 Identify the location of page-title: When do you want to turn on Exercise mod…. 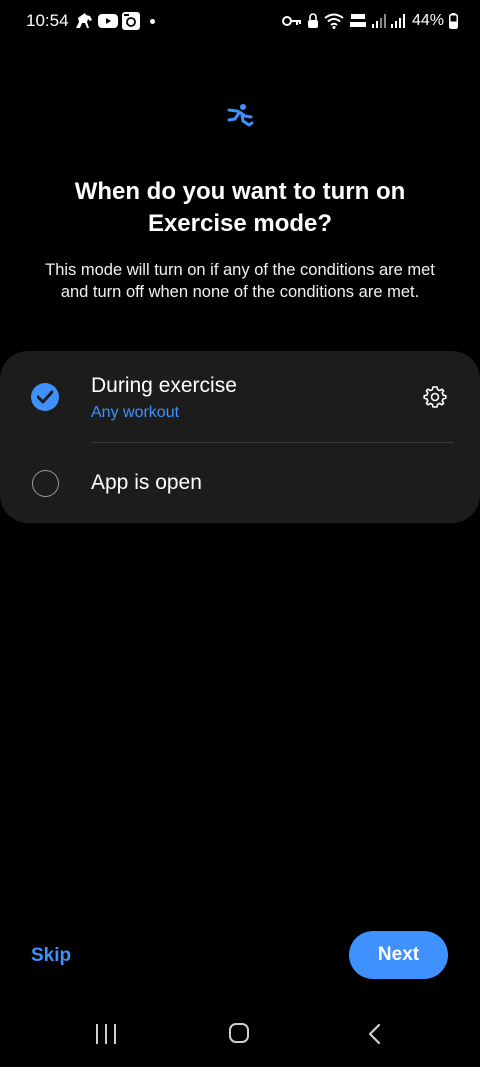
(240, 207).